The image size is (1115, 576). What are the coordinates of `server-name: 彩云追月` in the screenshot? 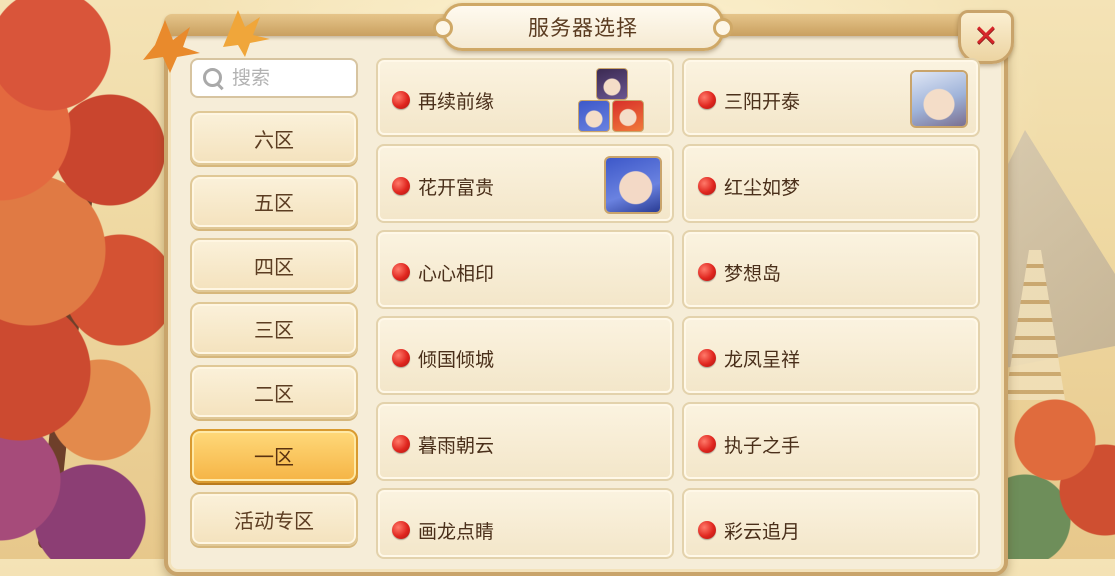 It's located at (762, 532).